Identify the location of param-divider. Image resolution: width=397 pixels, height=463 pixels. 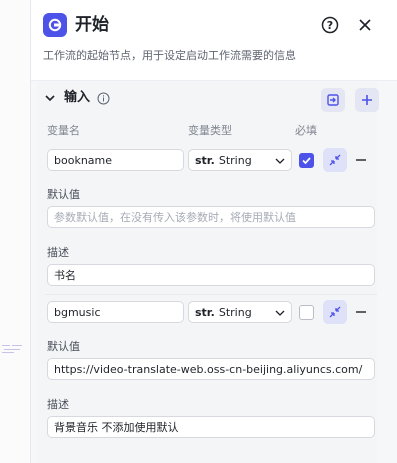
(211, 294).